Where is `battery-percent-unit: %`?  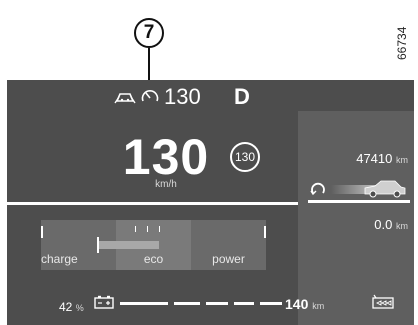 battery-percent-unit: % is located at coordinates (79, 308).